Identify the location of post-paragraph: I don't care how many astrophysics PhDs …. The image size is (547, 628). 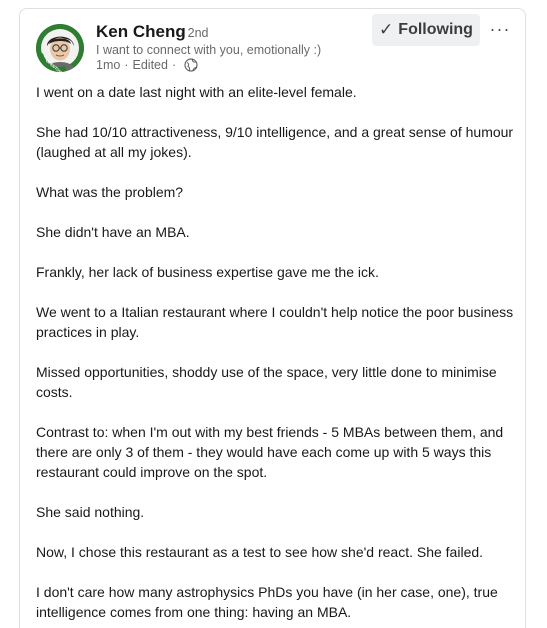
(267, 602).